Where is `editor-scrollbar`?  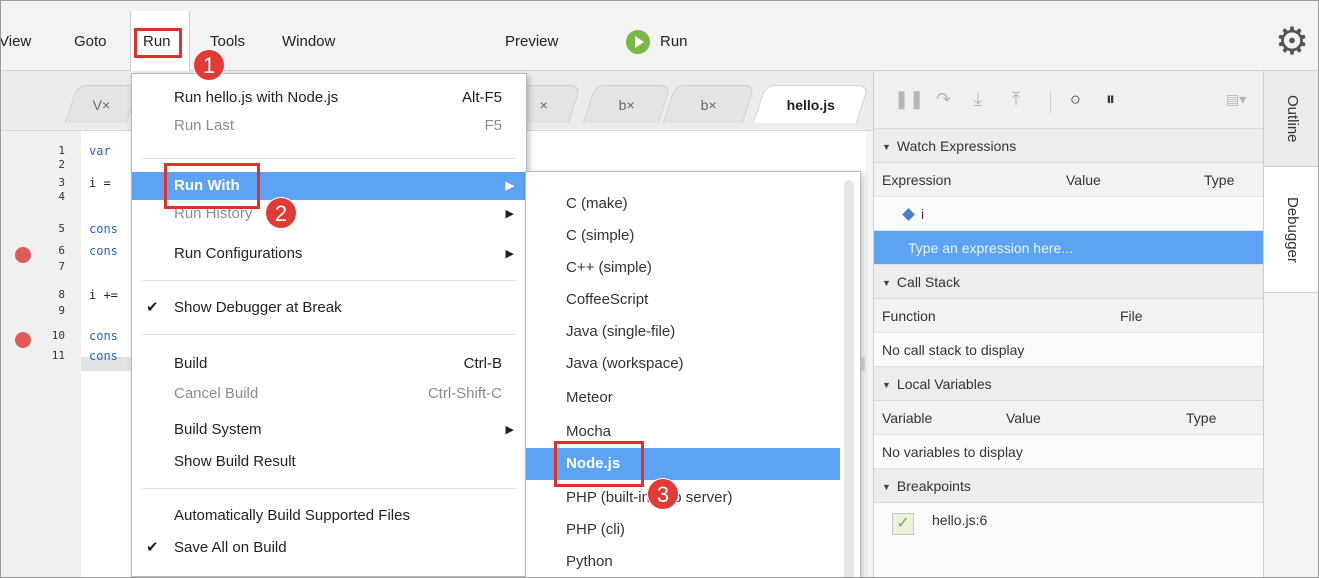
editor-scrollbar is located at coordinates (869, 354).